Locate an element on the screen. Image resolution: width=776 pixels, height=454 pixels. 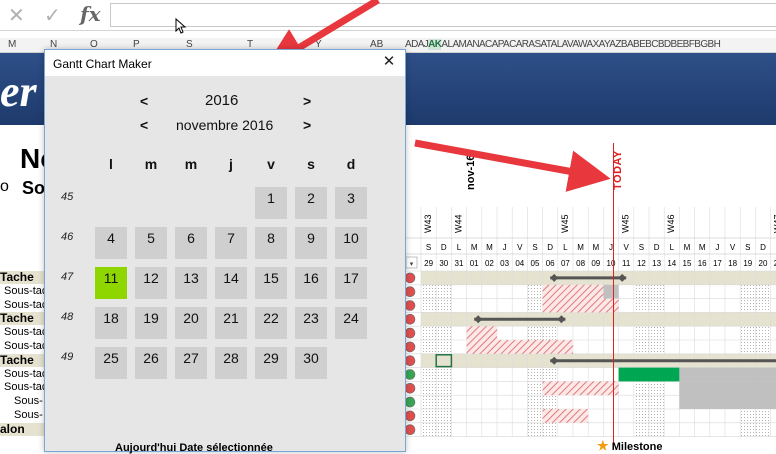
day-number: 03 is located at coordinates (504, 263).